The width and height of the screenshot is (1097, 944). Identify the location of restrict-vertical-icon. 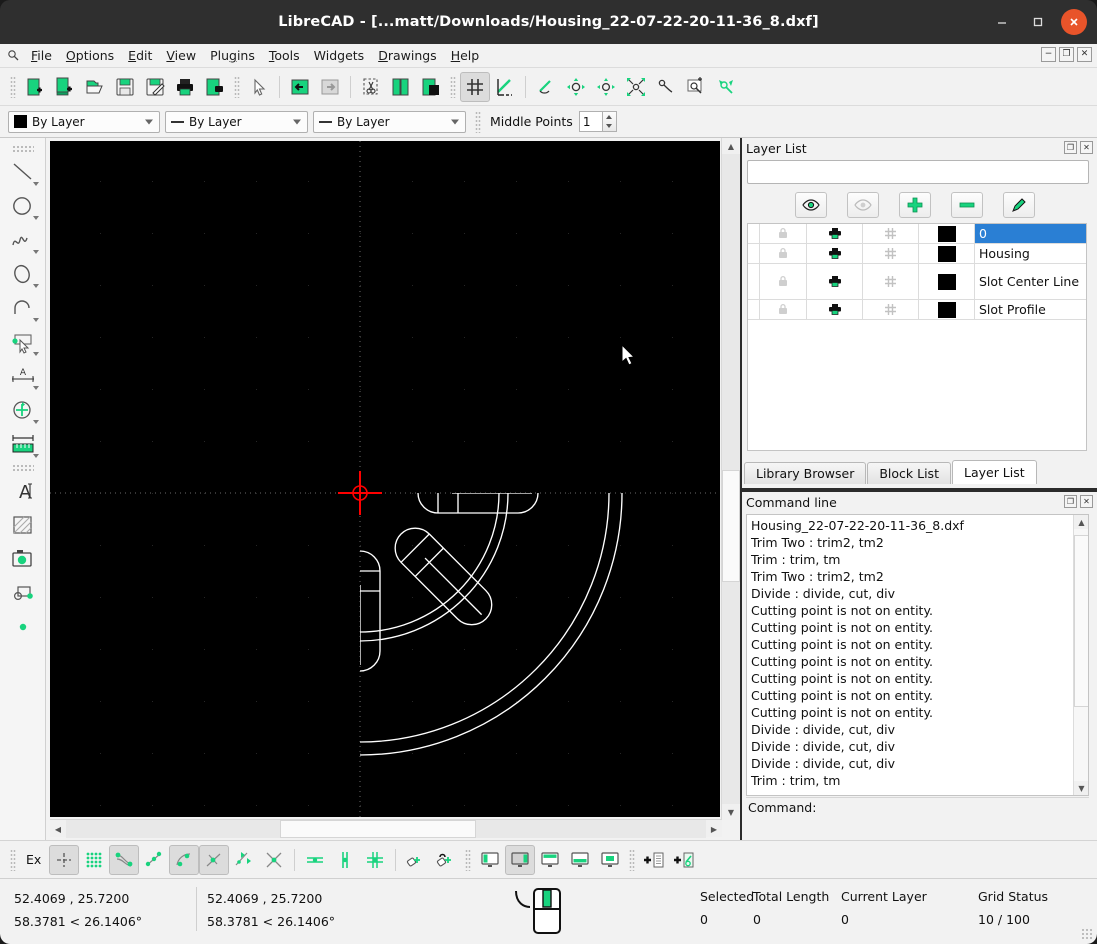
(345, 860).